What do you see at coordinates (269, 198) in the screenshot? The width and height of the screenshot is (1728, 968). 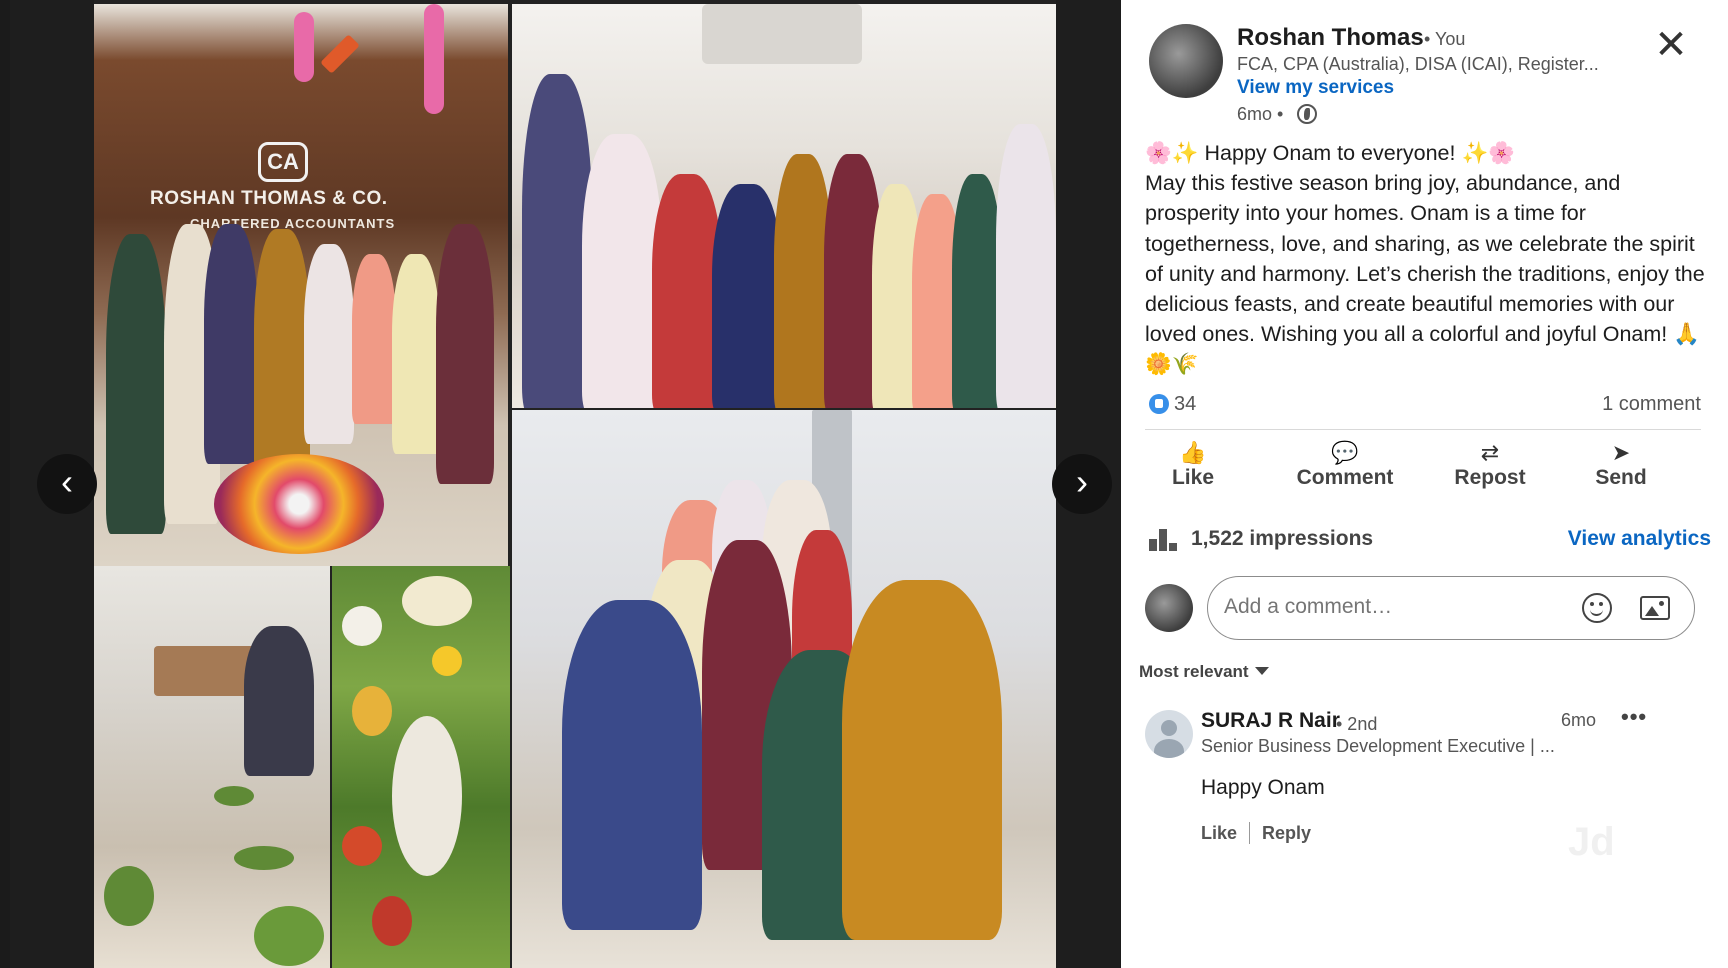 I see `firm-sign-name: ROSHAN THOMAS & CO.` at bounding box center [269, 198].